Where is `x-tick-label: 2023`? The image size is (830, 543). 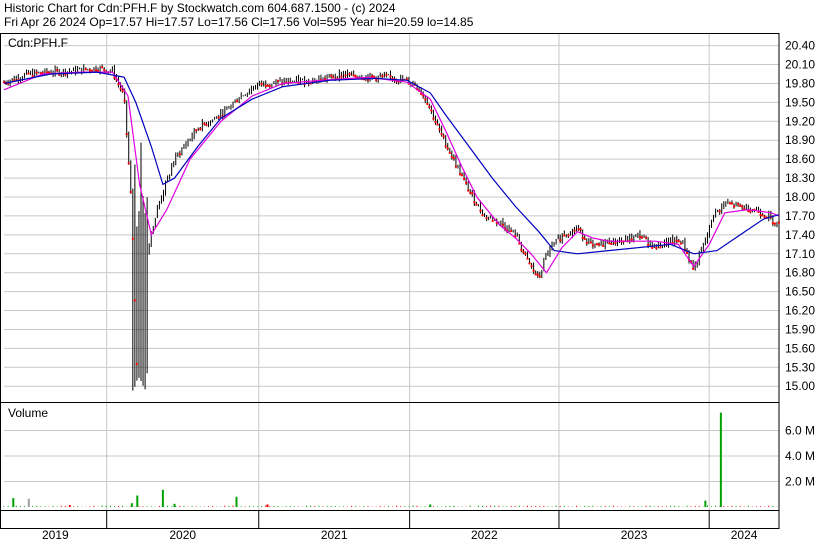
x-tick-label: 2023 is located at coordinates (634, 535).